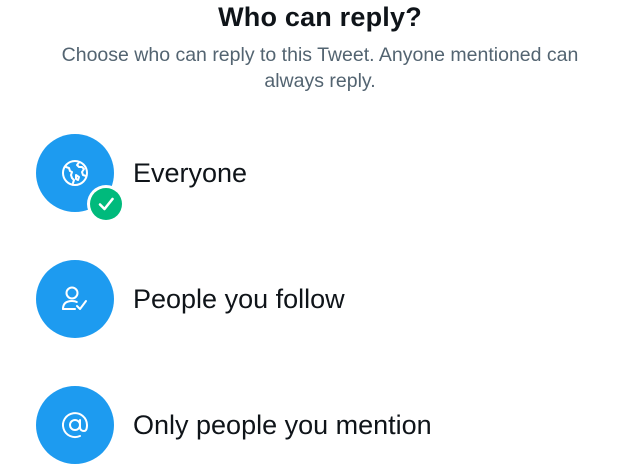 The height and width of the screenshot is (469, 640). Describe the element at coordinates (320, 17) in the screenshot. I see `dialog-title: Who can reply?` at that location.